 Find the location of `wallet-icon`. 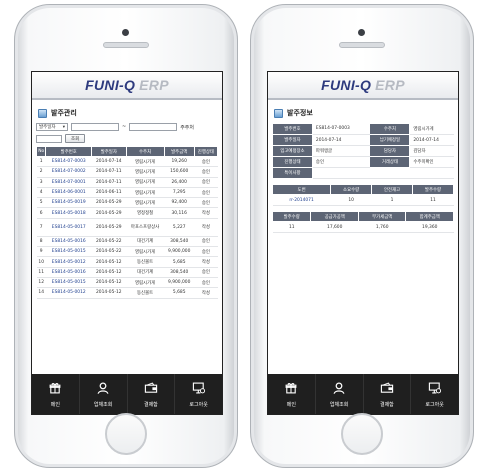

wallet-icon is located at coordinates (151, 389).